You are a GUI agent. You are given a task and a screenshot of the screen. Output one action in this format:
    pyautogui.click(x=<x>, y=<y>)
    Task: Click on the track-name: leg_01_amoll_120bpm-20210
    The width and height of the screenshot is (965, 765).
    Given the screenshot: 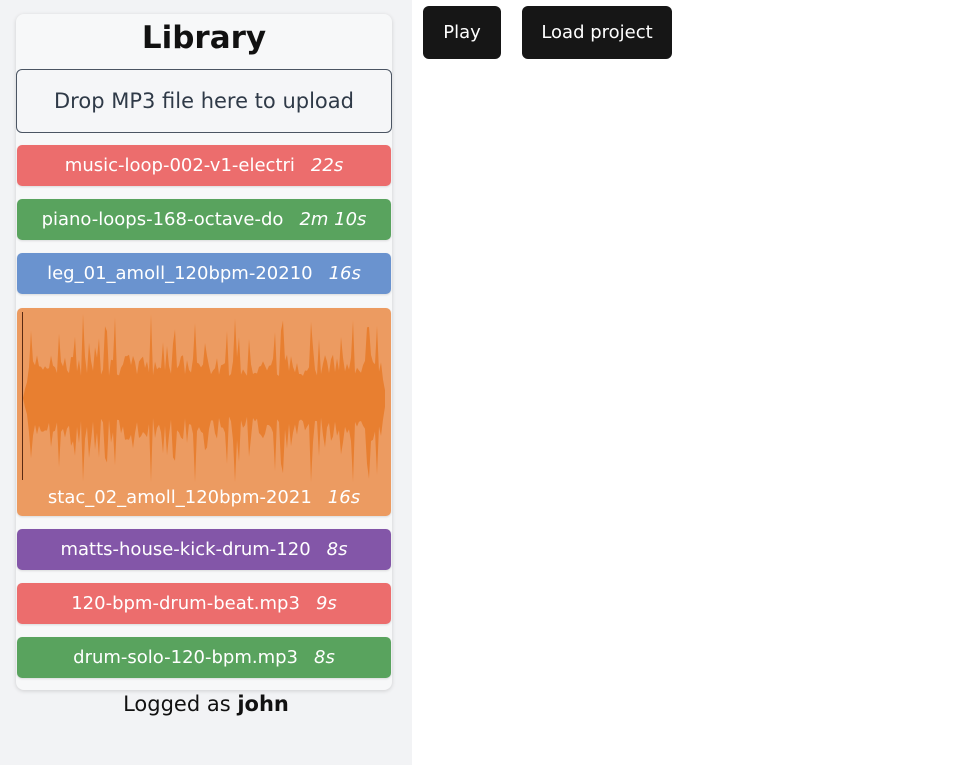 What is the action you would take?
    pyautogui.click(x=180, y=273)
    